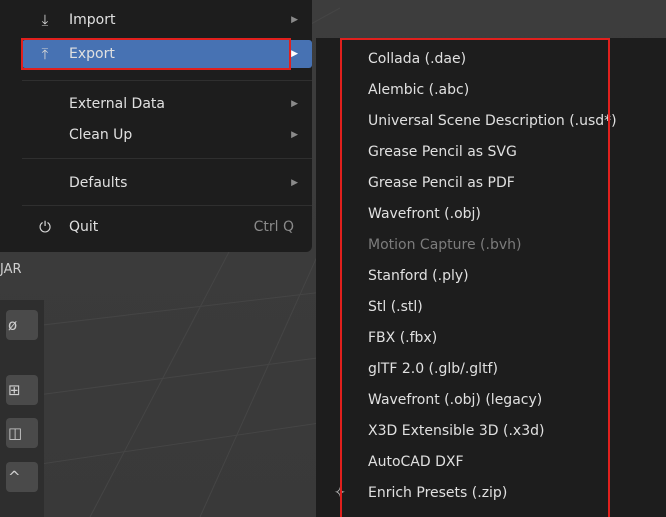 This screenshot has width=666, height=517. Describe the element at coordinates (98, 183) in the screenshot. I see `menu-item-label: Defaults` at that location.